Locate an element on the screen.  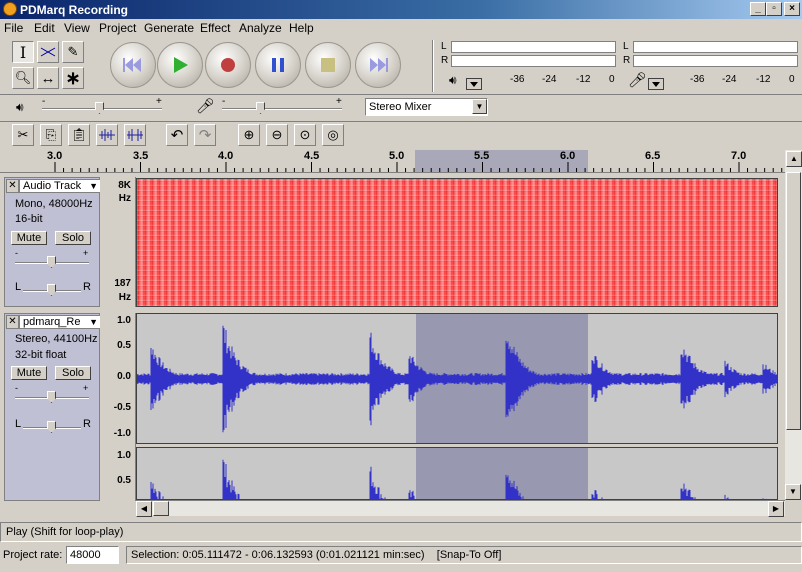
silence-button is located at coordinates (135, 135).